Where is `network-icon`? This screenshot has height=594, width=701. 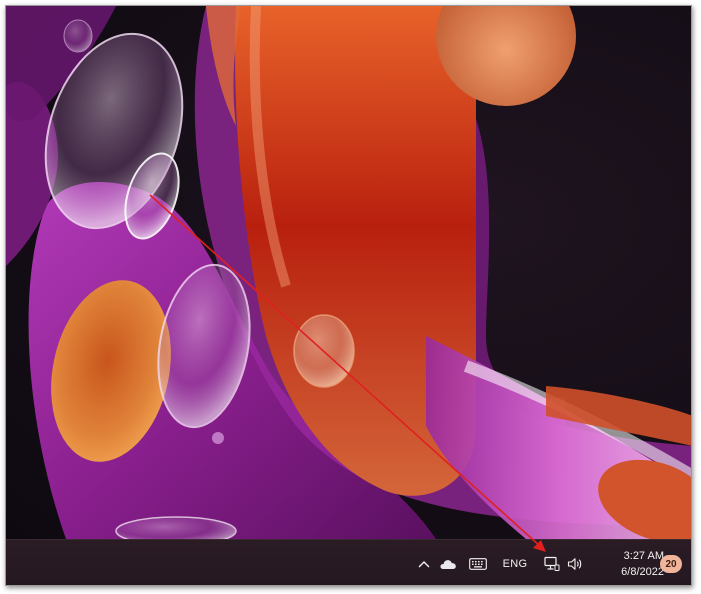
network-icon is located at coordinates (552, 563).